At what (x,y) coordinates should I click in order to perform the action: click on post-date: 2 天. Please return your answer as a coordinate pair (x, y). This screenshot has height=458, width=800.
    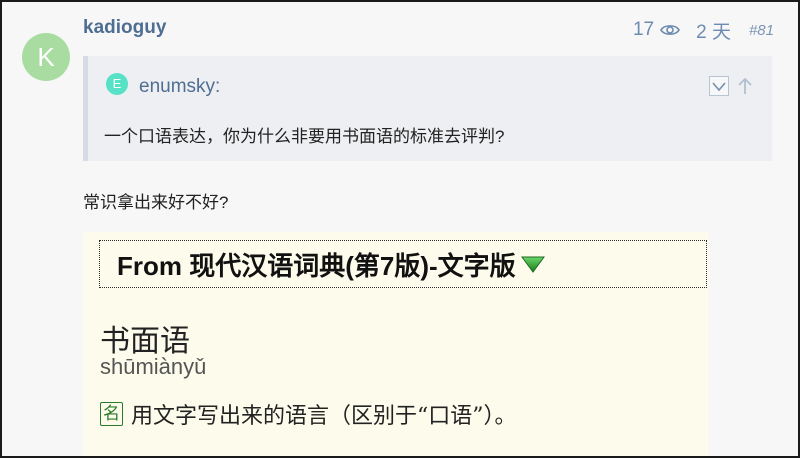
    Looking at the image, I should click on (713, 30).